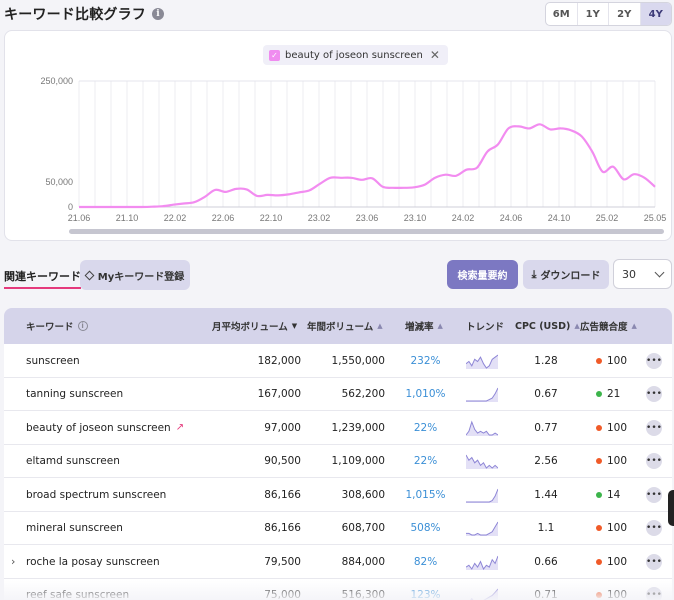  I want to click on x-tick-label: 23.10, so click(415, 218).